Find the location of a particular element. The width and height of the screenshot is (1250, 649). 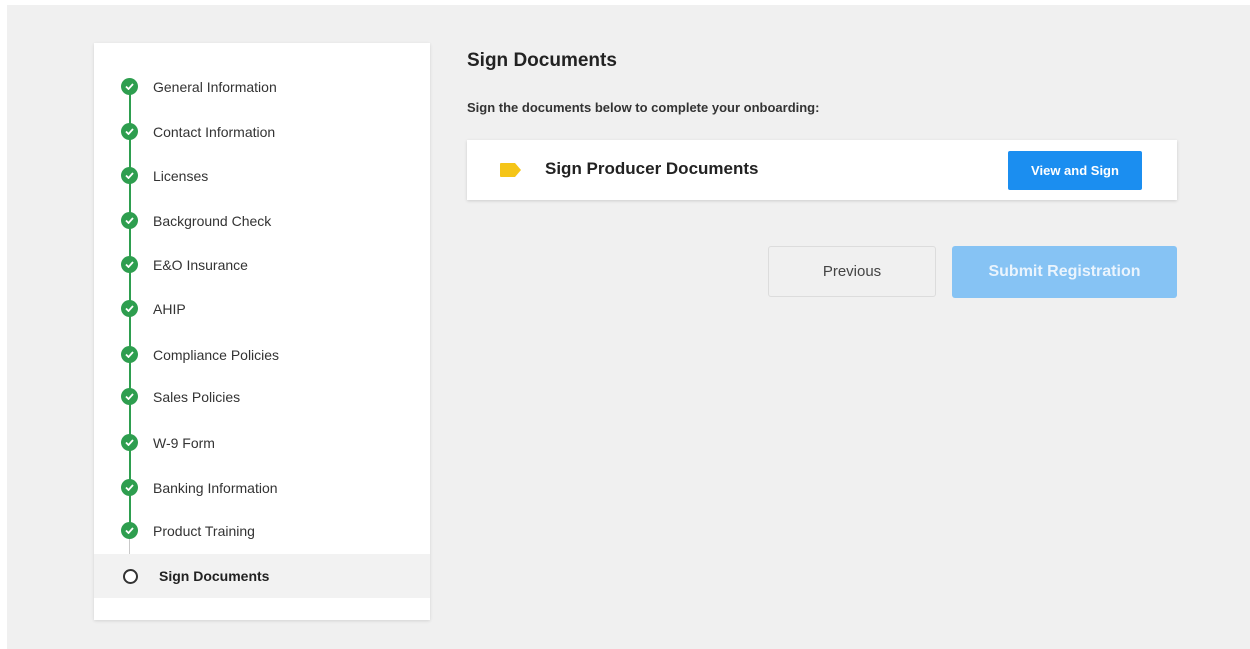

step-compliance-policies: Compliance Policies is located at coordinates (262, 355).